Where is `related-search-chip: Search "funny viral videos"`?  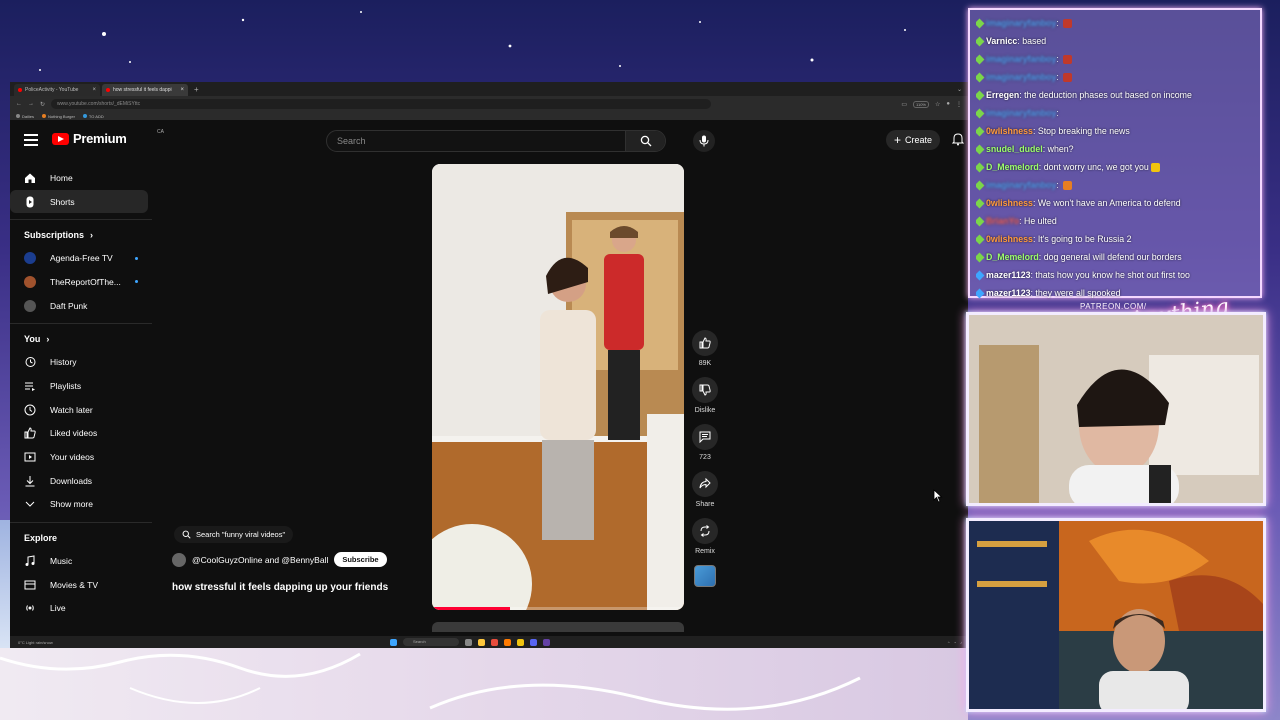
related-search-chip: Search "funny viral videos" is located at coordinates (234, 534).